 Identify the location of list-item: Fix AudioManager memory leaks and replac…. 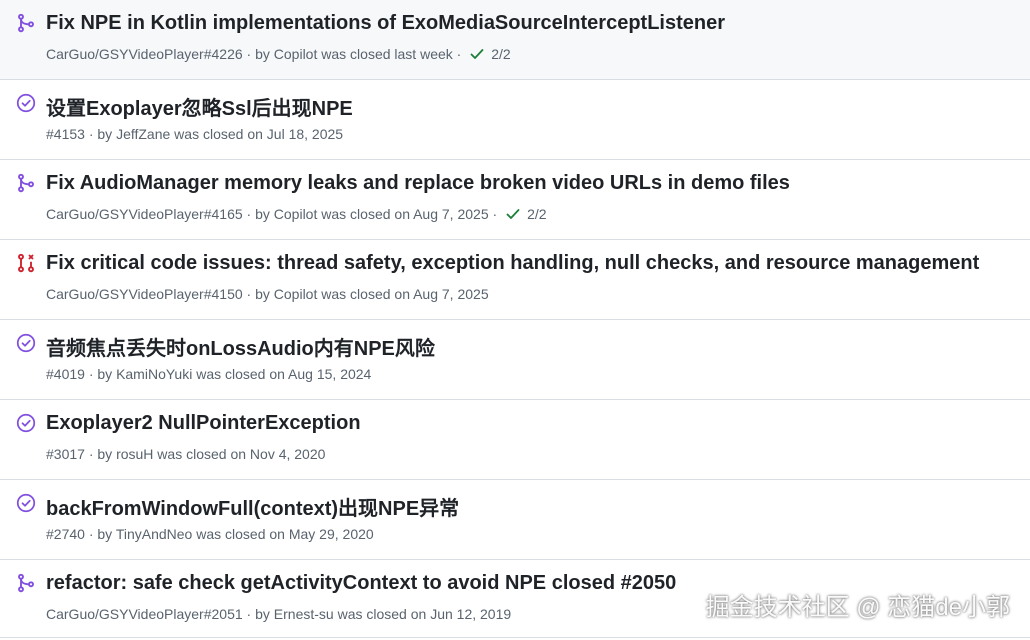
(515, 200).